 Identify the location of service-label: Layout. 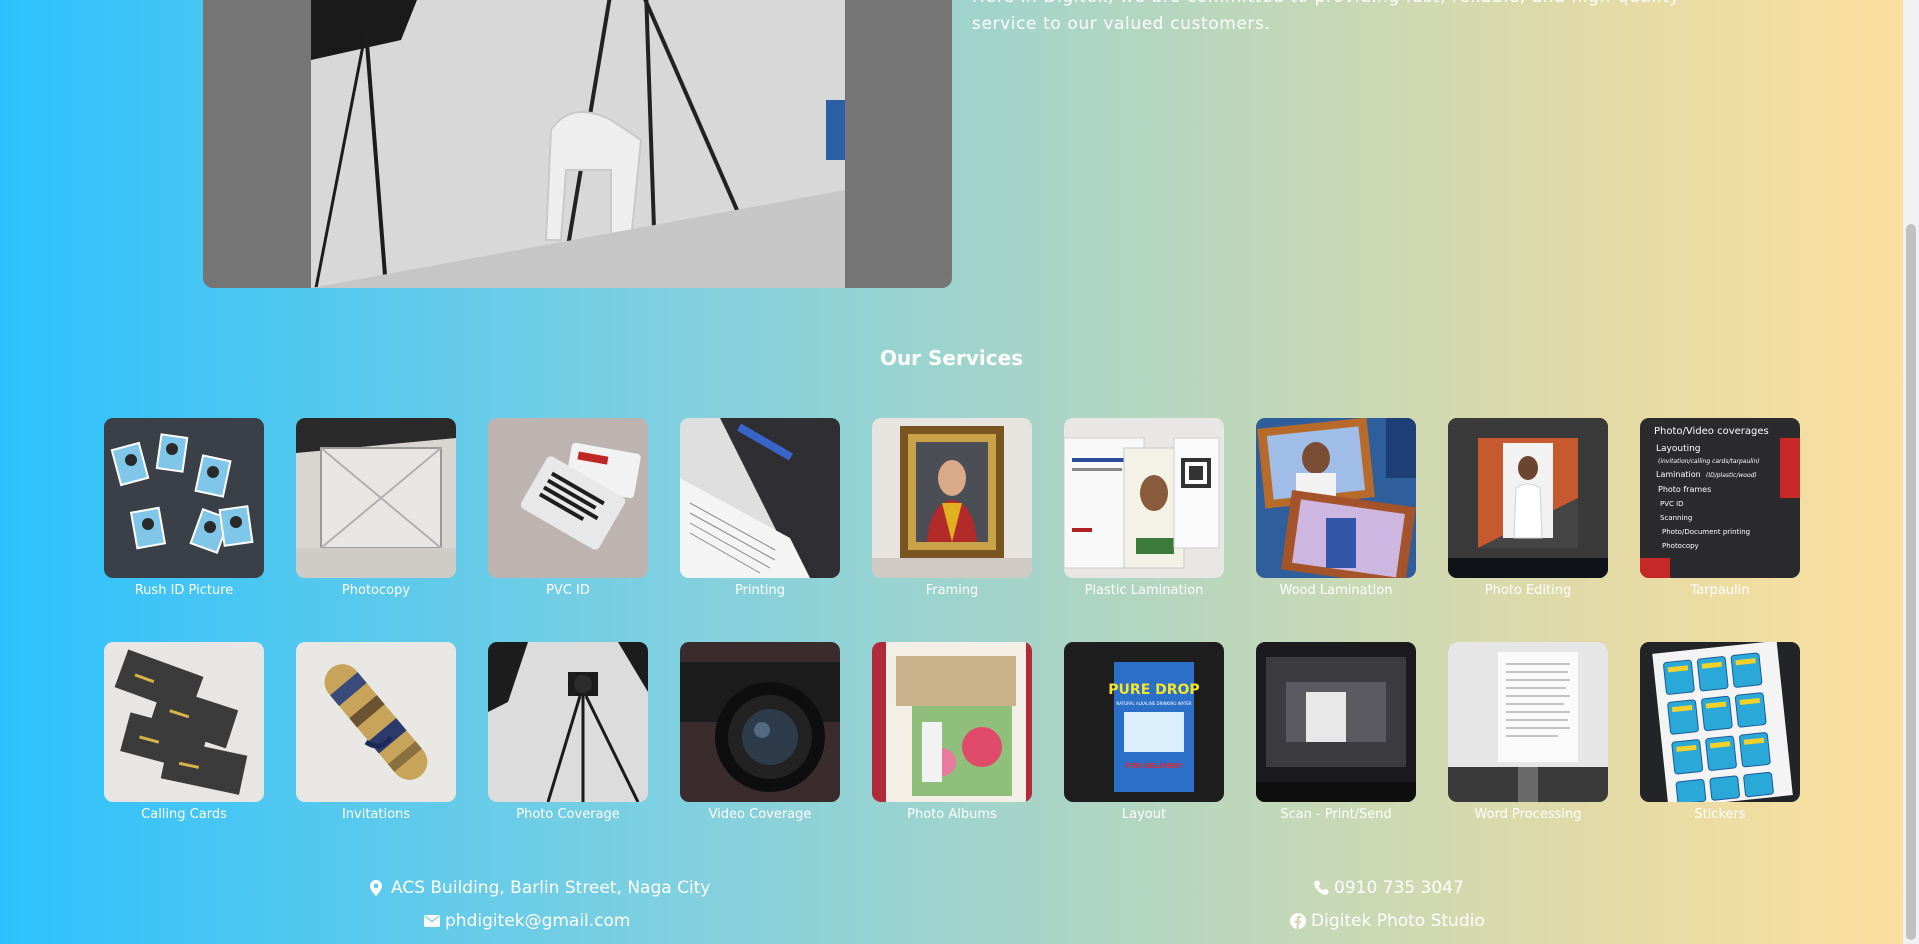
(1144, 814).